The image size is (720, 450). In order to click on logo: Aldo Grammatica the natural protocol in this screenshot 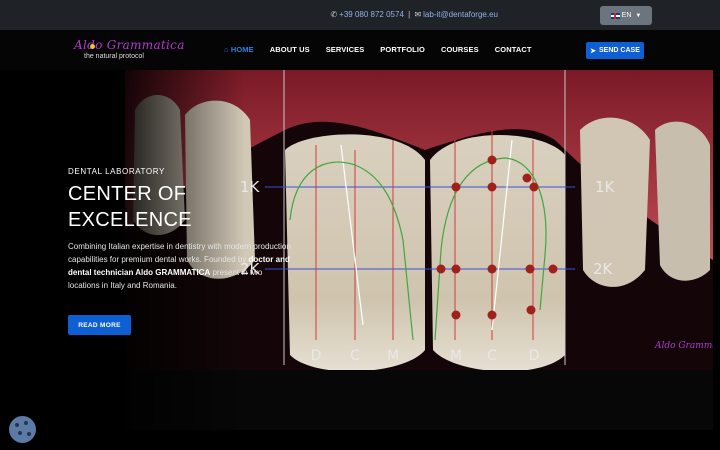, I will do `click(128, 50)`.